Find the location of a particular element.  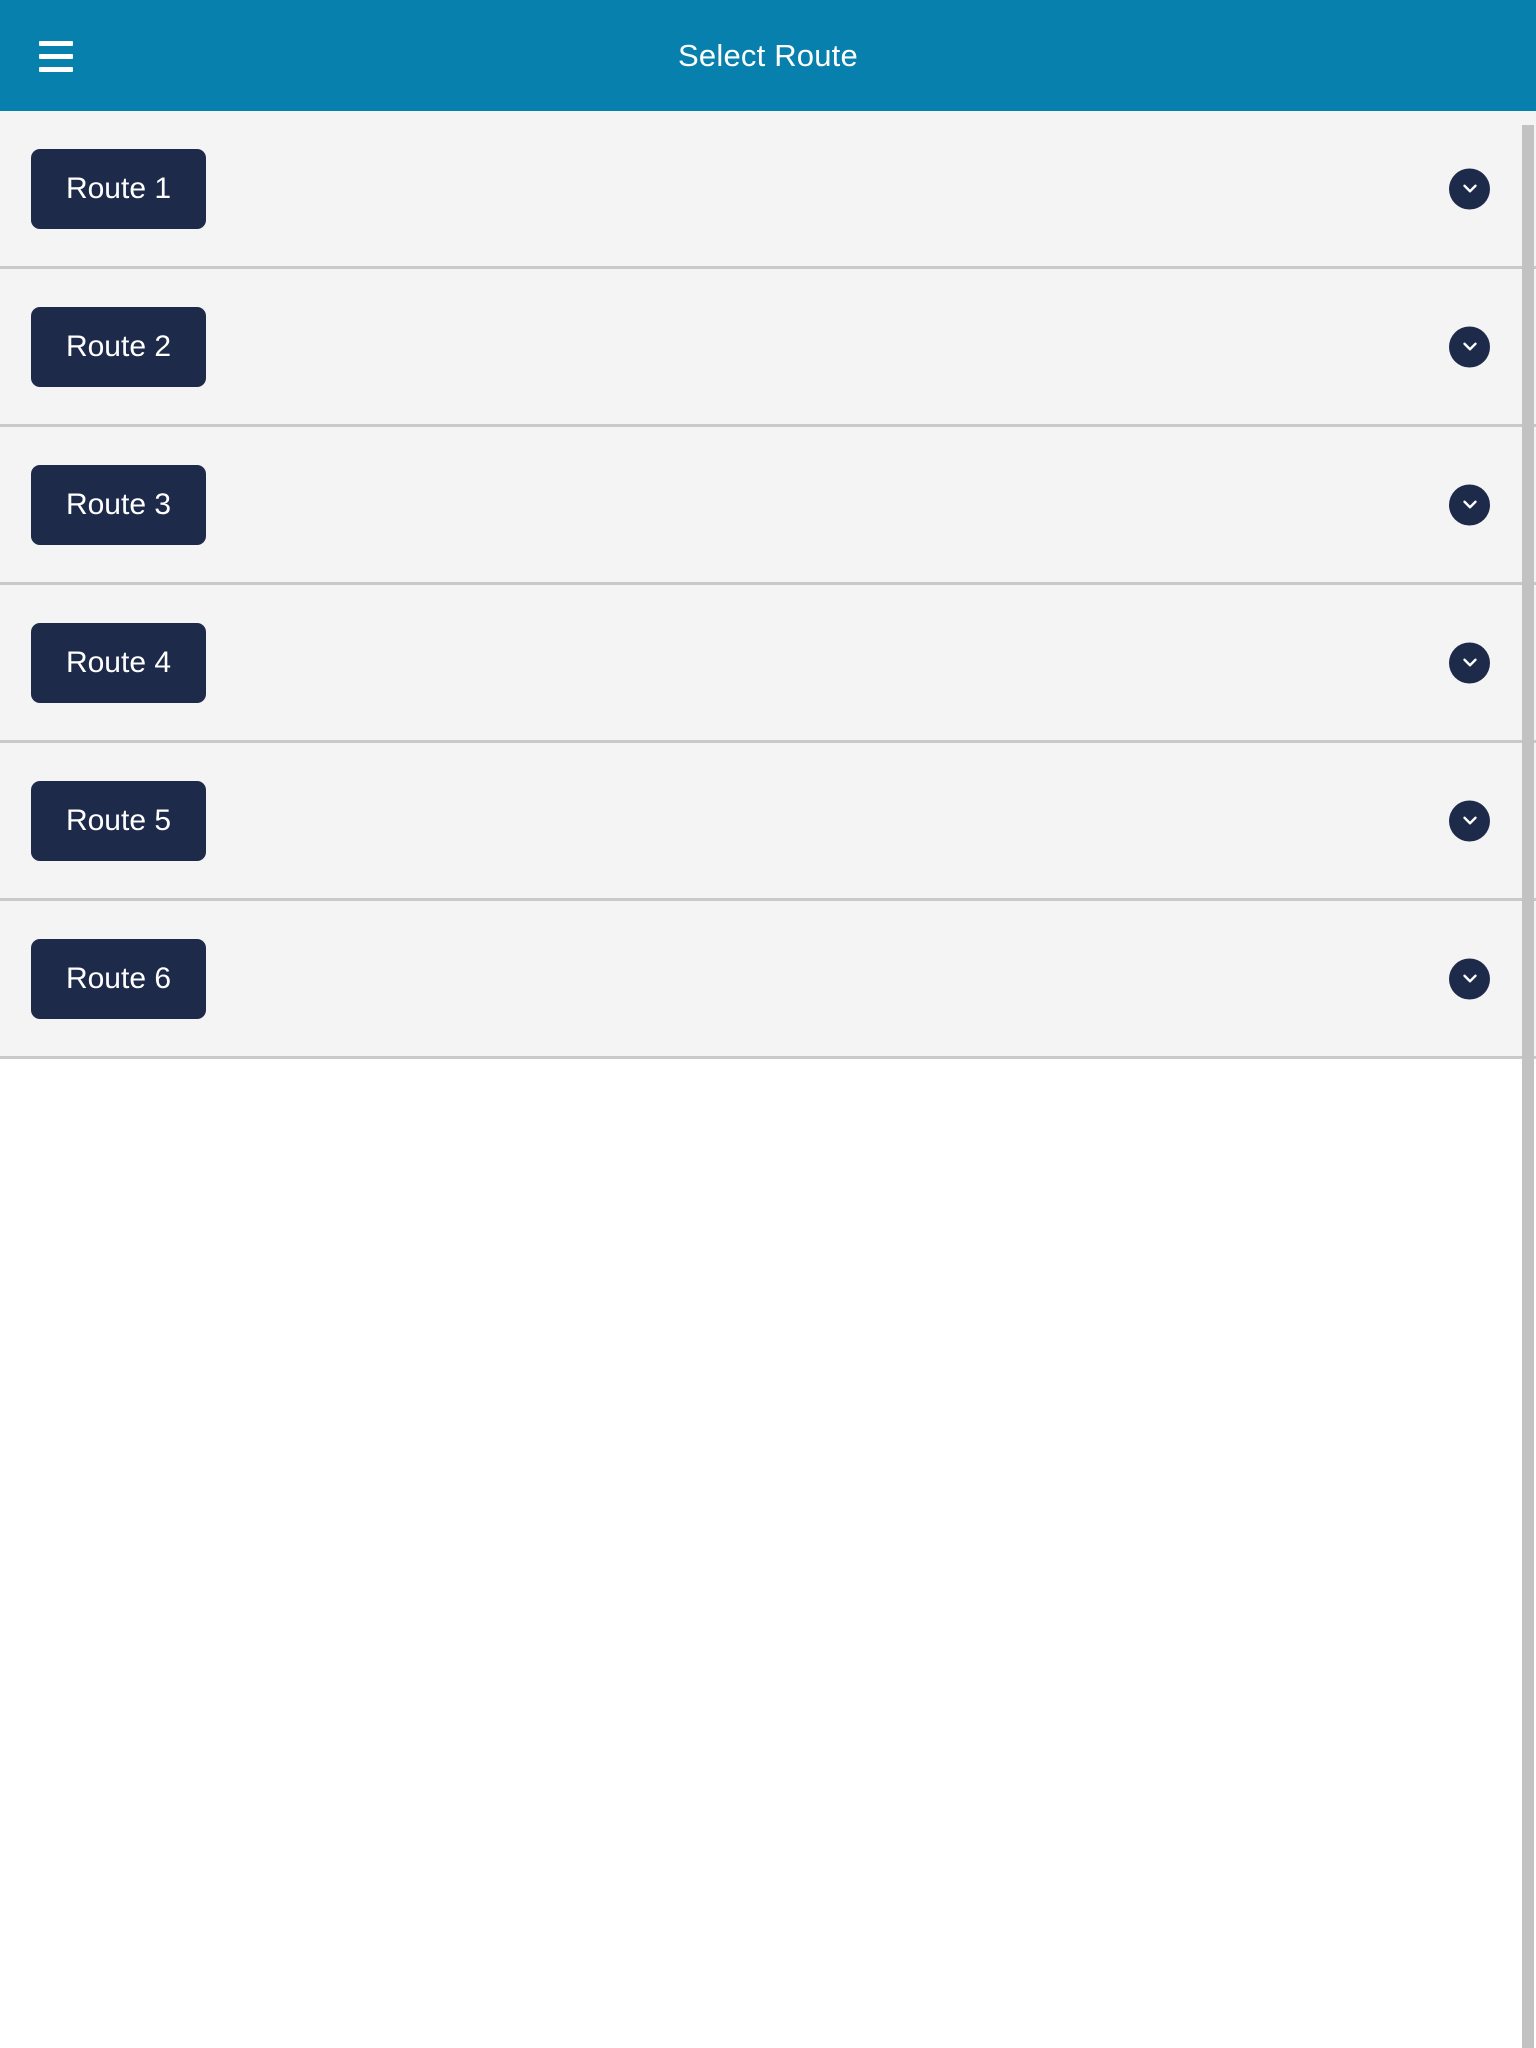

route-button: Route 6 is located at coordinates (118, 978).